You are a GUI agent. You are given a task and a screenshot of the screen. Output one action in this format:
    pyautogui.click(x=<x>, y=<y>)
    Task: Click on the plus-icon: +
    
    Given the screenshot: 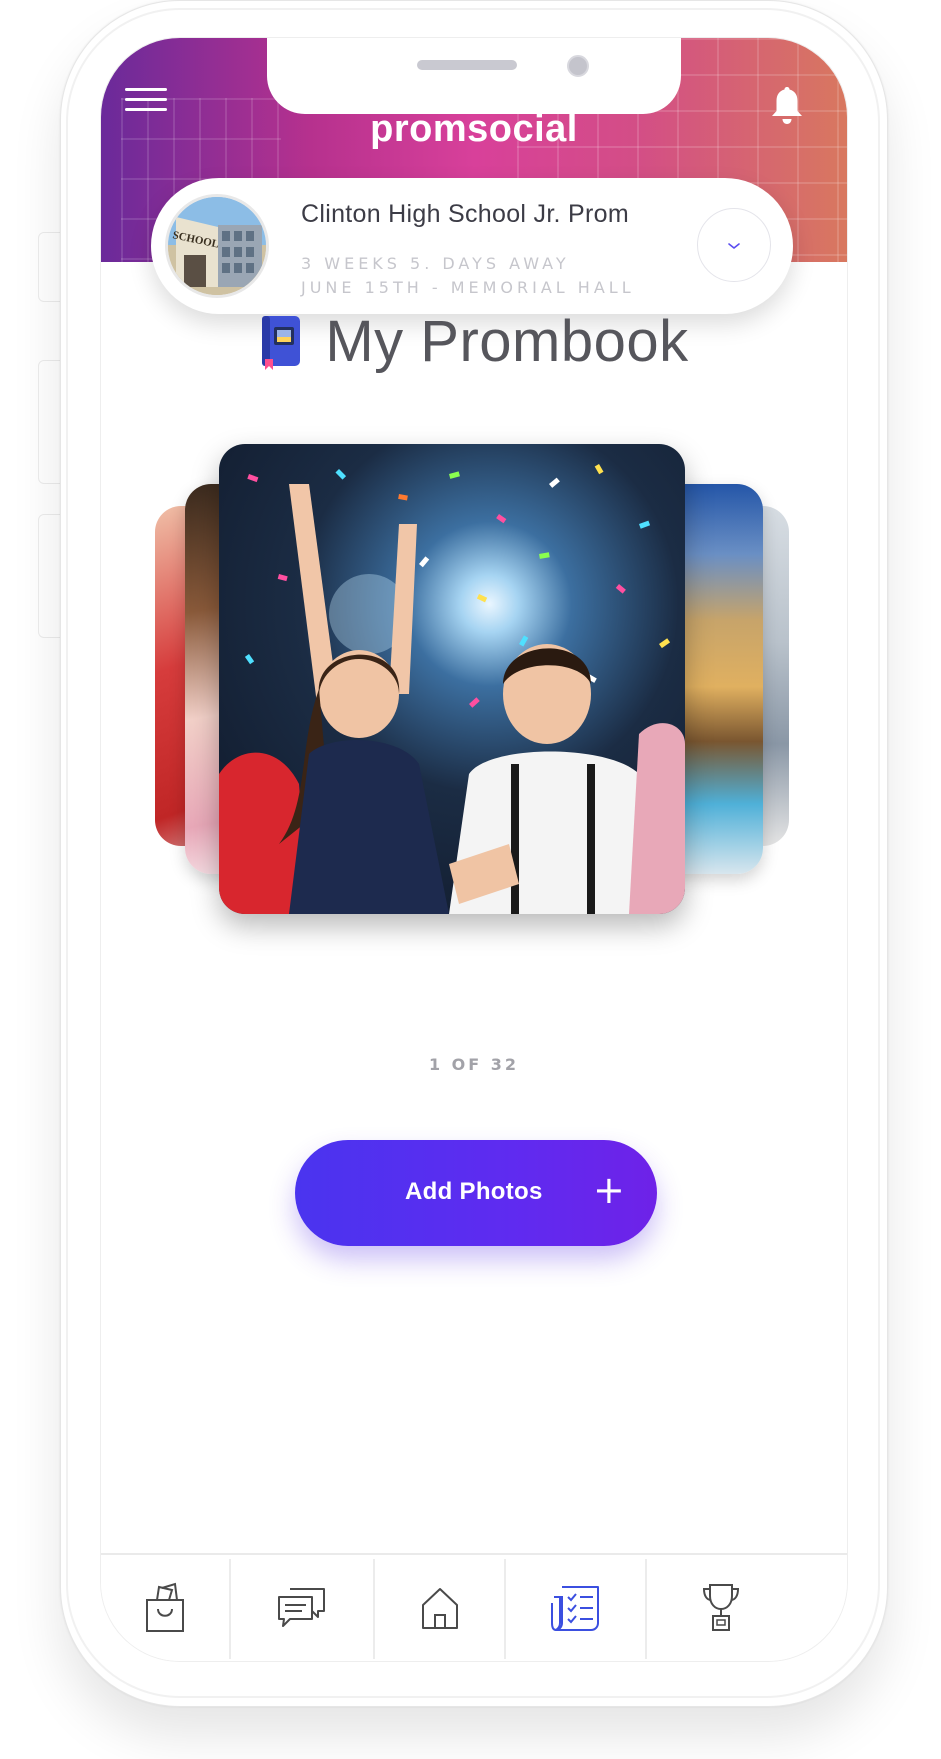 What is the action you would take?
    pyautogui.click(x=609, y=1190)
    